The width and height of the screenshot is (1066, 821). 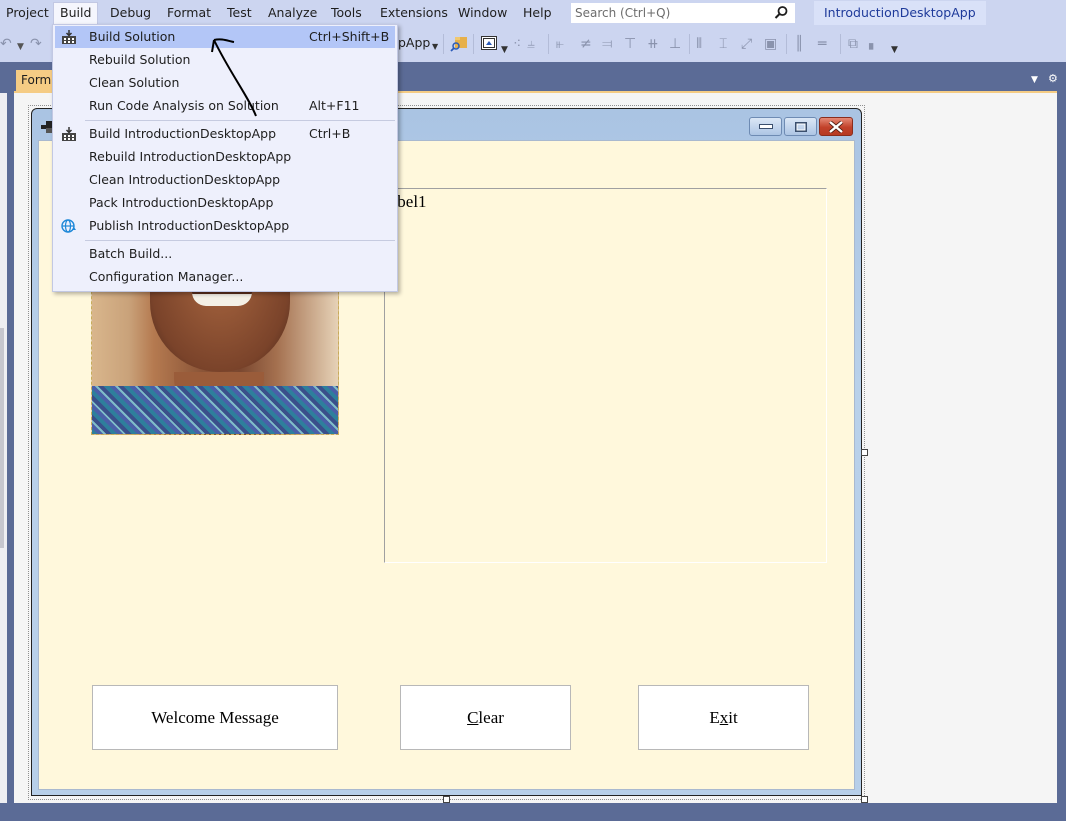 I want to click on left-tool-pane, so click(x=3, y=448).